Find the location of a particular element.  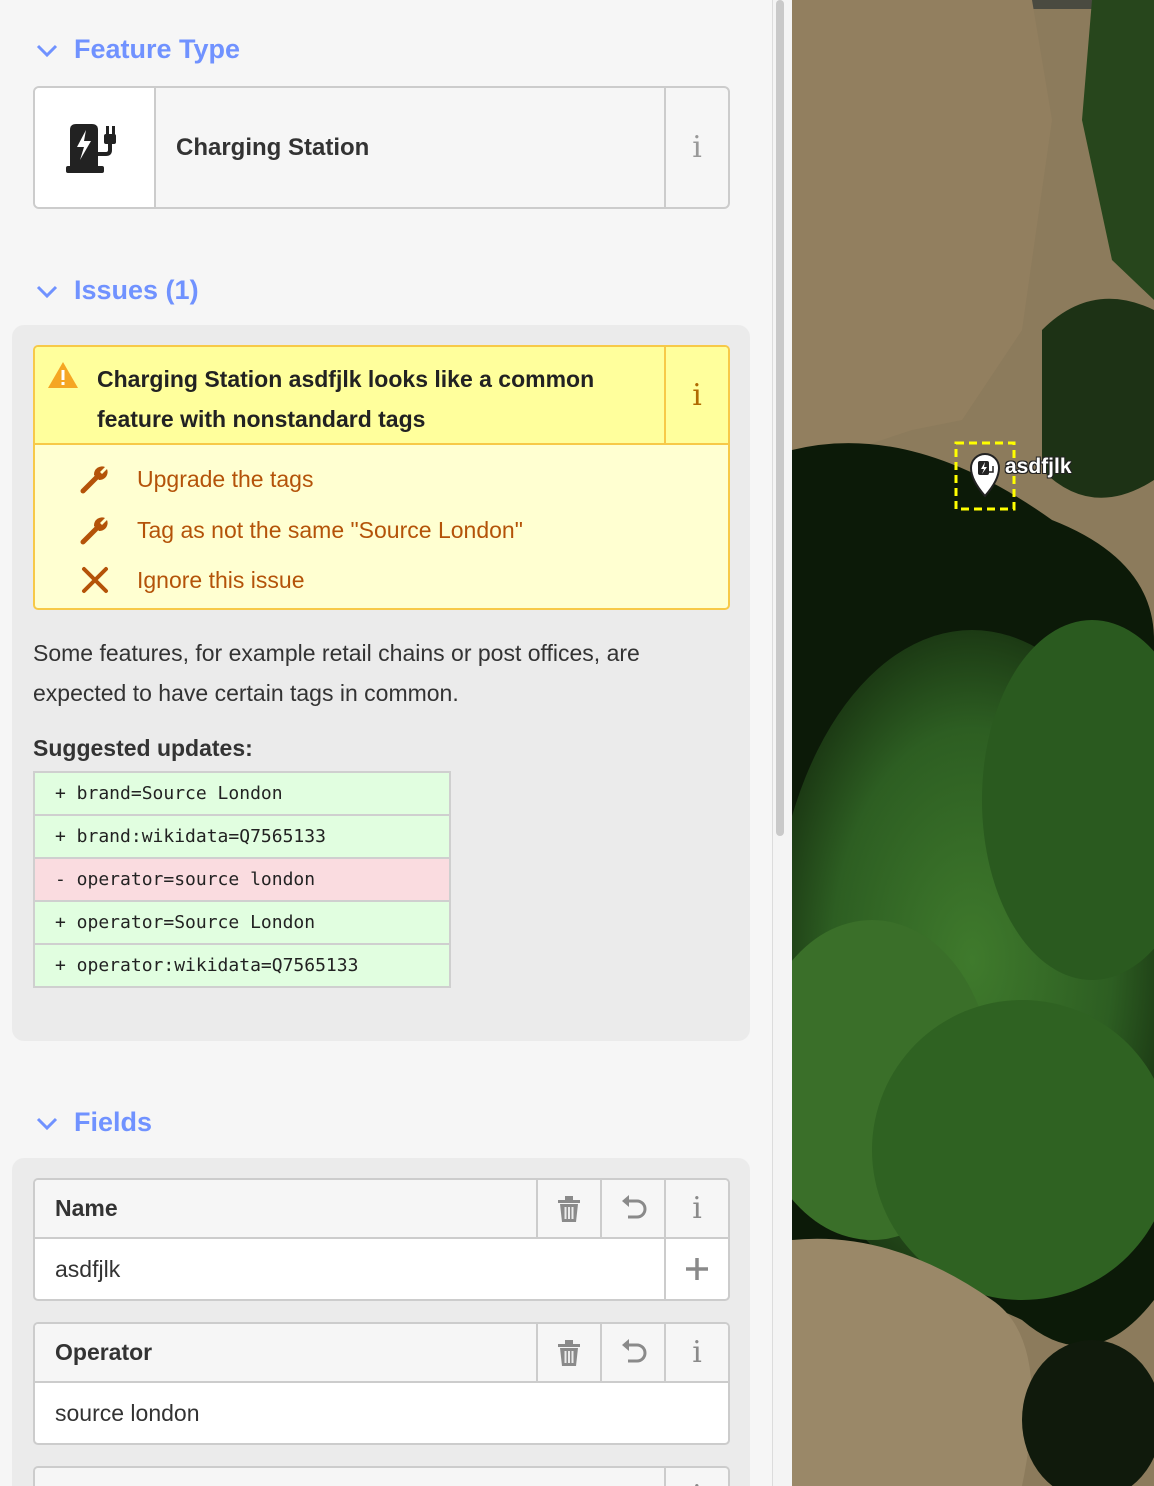

close-icon is located at coordinates (95, 580).